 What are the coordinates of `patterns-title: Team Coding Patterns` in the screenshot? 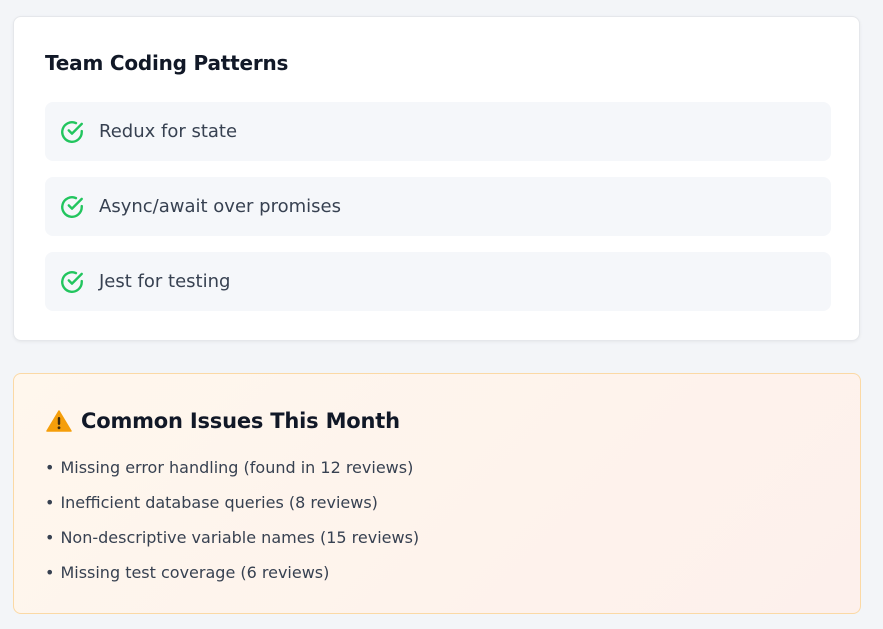 It's located at (167, 63).